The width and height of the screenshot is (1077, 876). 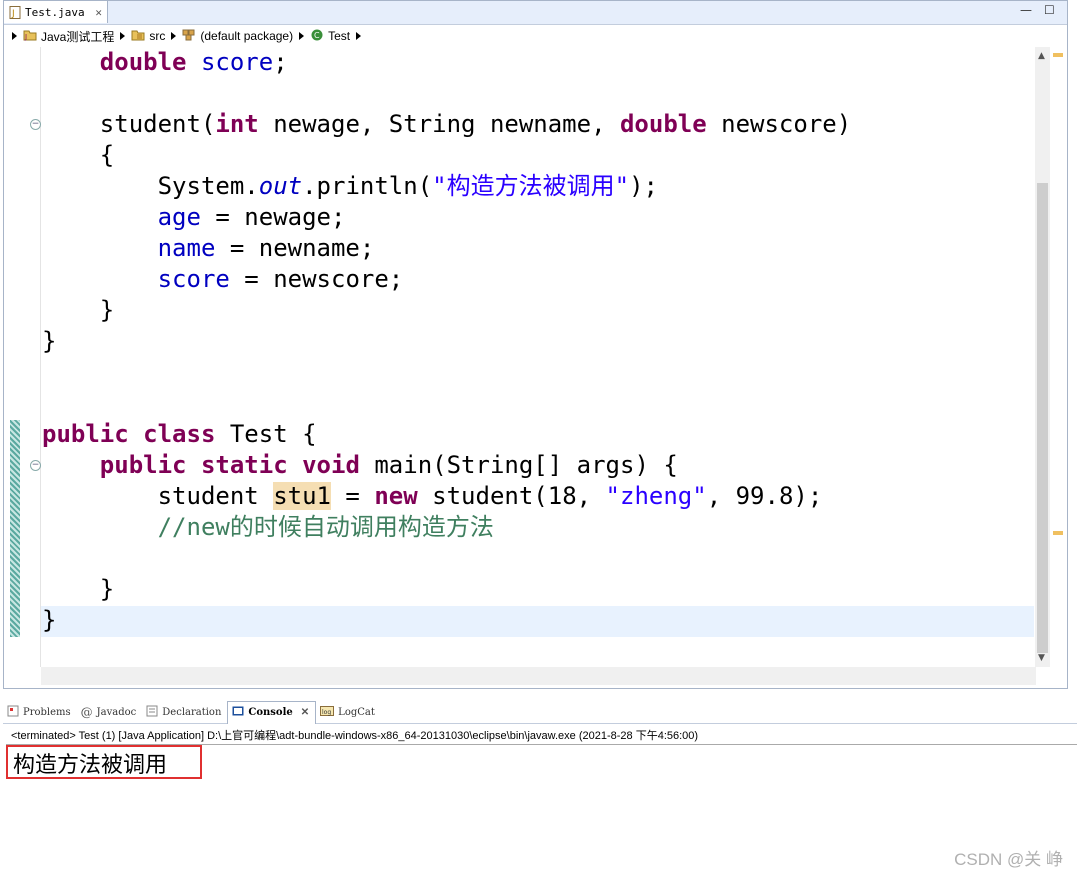 I want to click on code-token: out, so click(x=280, y=186).